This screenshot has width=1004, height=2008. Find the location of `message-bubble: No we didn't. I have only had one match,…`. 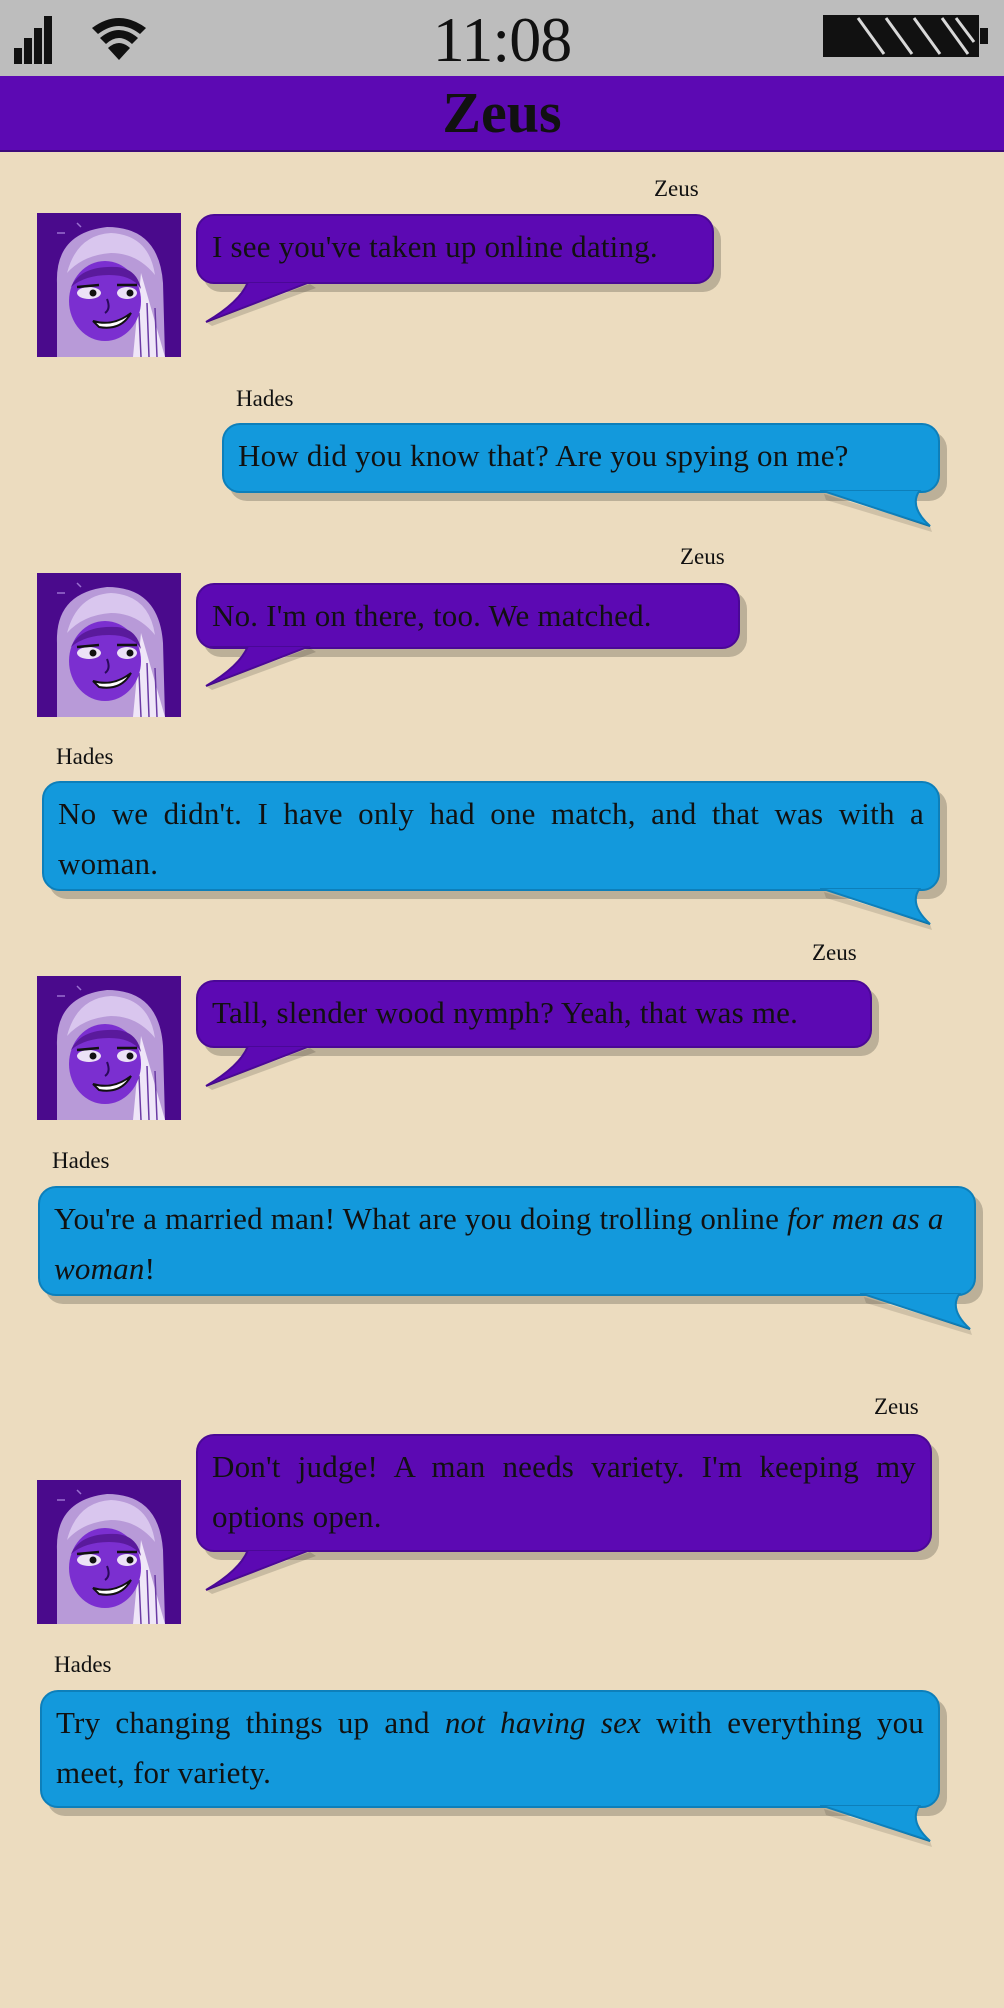

message-bubble: No we didn't. I have only had one match,… is located at coordinates (491, 836).